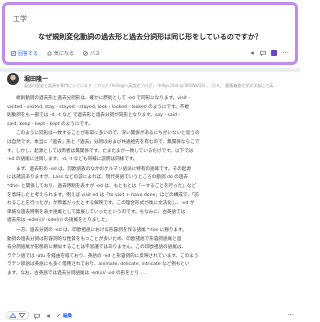 The height and width of the screenshot is (322, 320). Describe the element at coordinates (36, 78) in the screenshot. I see `author-name: 堀田隆一` at that location.